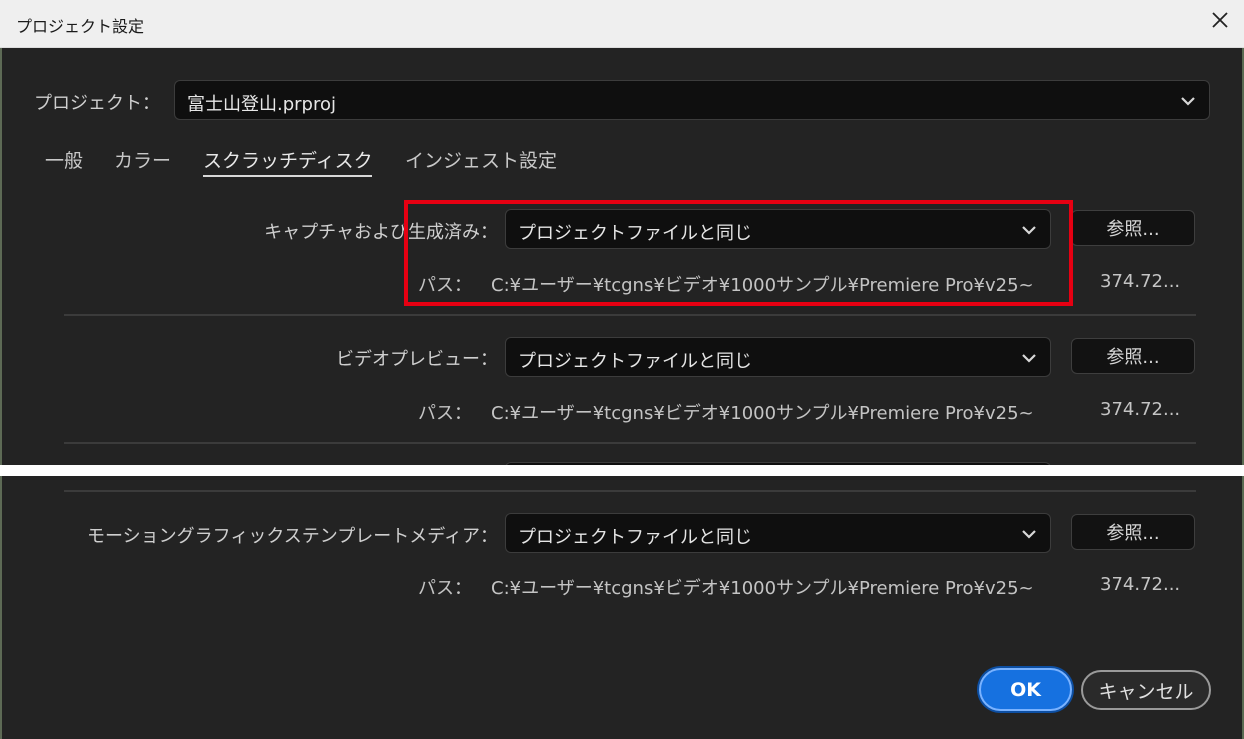 This screenshot has width=1244, height=739. What do you see at coordinates (1220, 20) in the screenshot?
I see `close-icon` at bounding box center [1220, 20].